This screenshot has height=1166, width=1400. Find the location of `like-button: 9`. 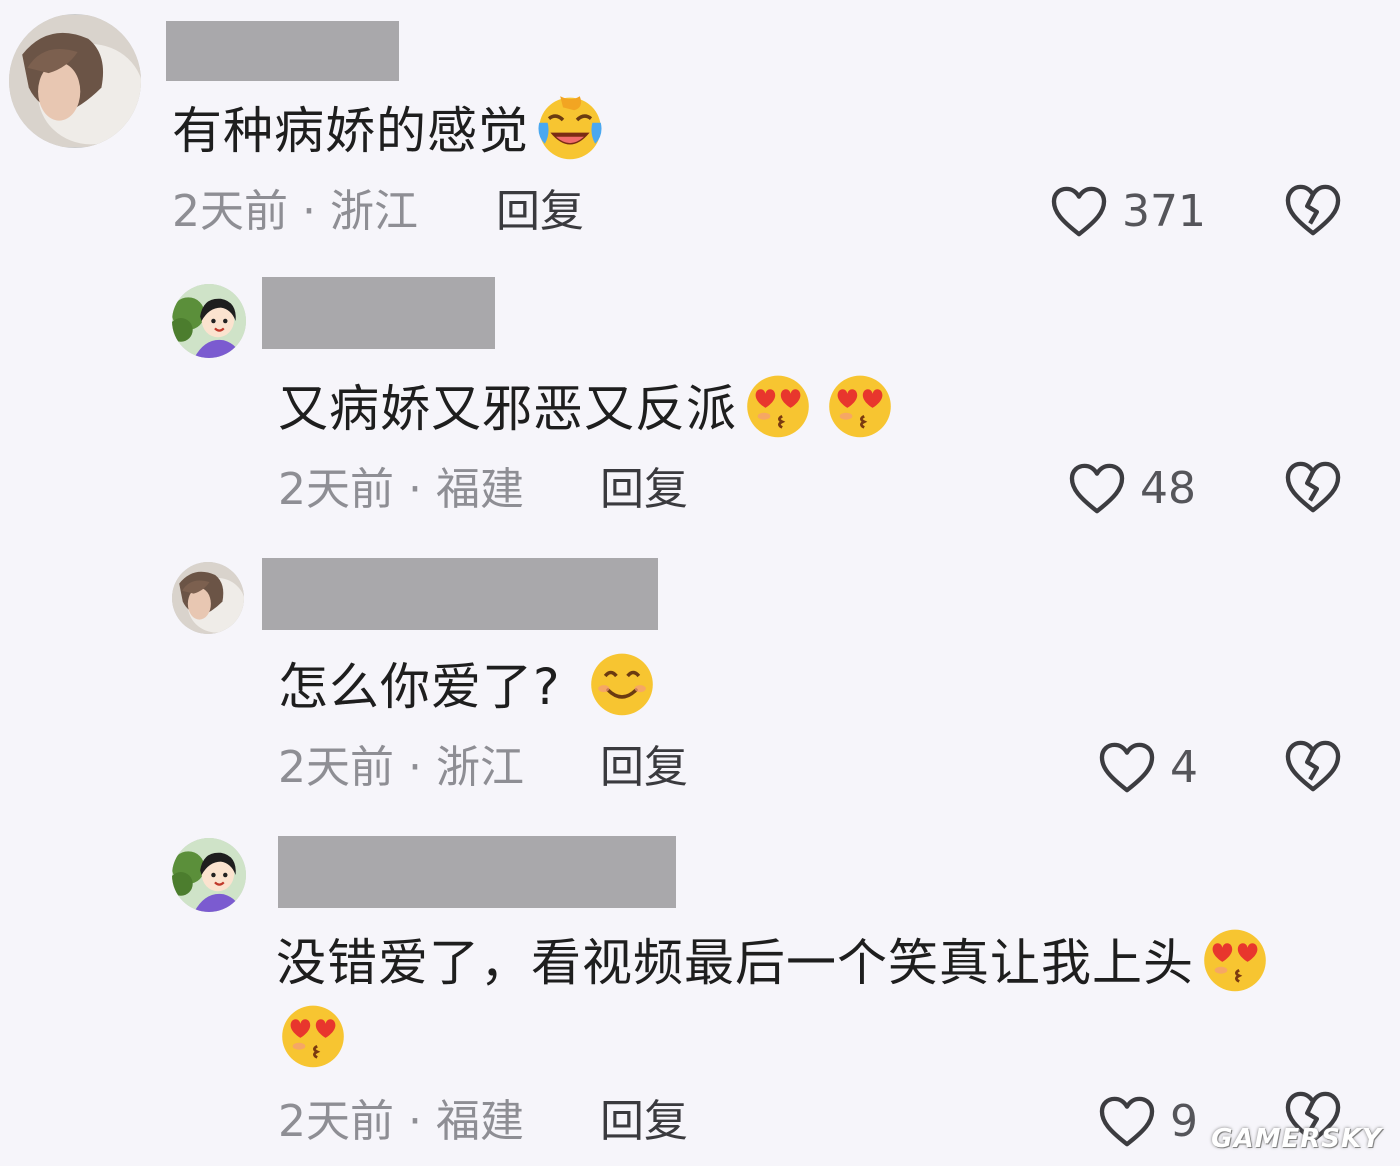

like-button: 9 is located at coordinates (1148, 1122).